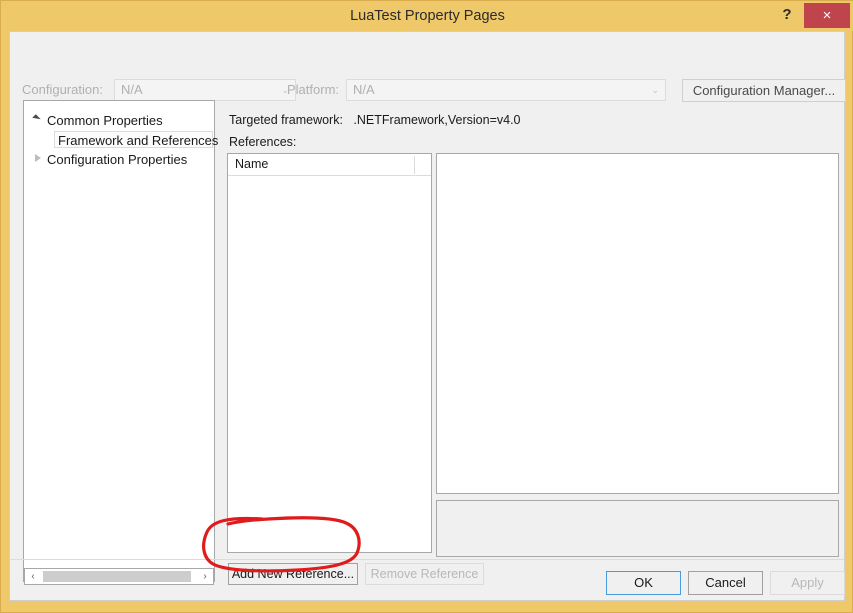 This screenshot has width=853, height=613. Describe the element at coordinates (424, 574) in the screenshot. I see `remove-reference-button: Remove Reference` at that location.